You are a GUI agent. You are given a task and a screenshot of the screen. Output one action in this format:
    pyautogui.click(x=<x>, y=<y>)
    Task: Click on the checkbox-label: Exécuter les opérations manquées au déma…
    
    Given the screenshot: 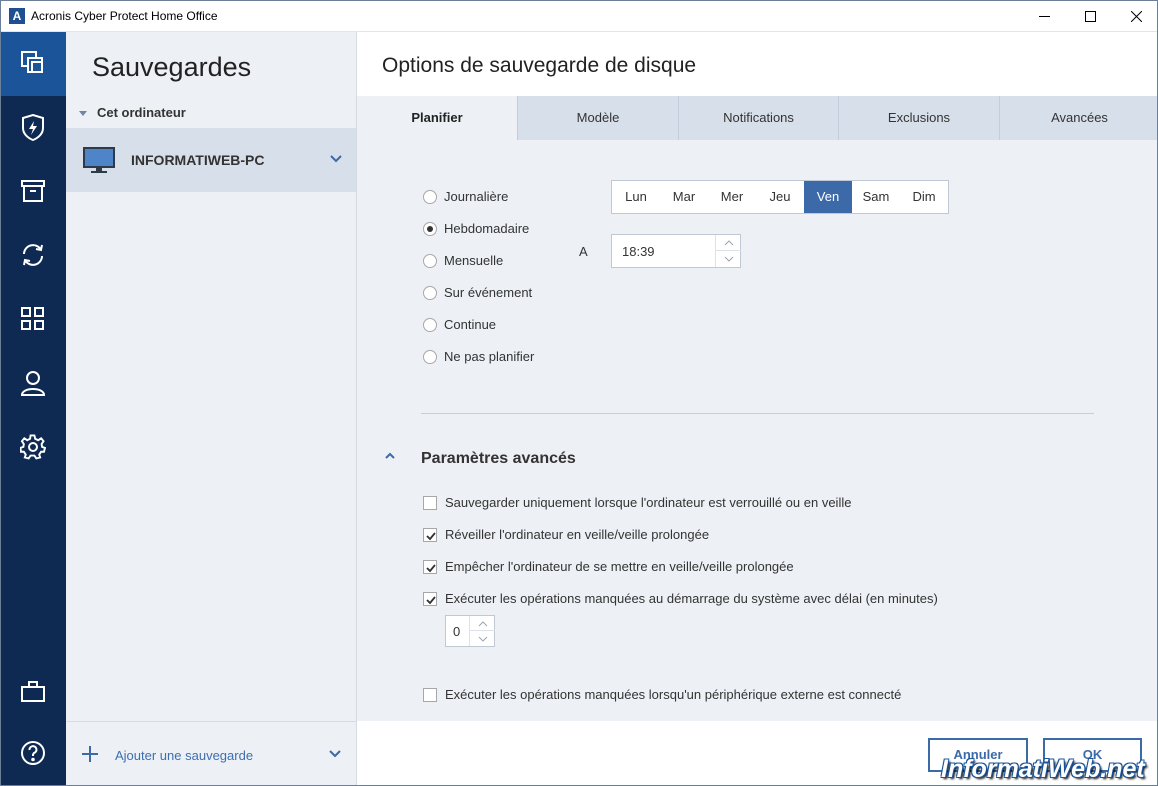 What is the action you would take?
    pyautogui.click(x=691, y=598)
    